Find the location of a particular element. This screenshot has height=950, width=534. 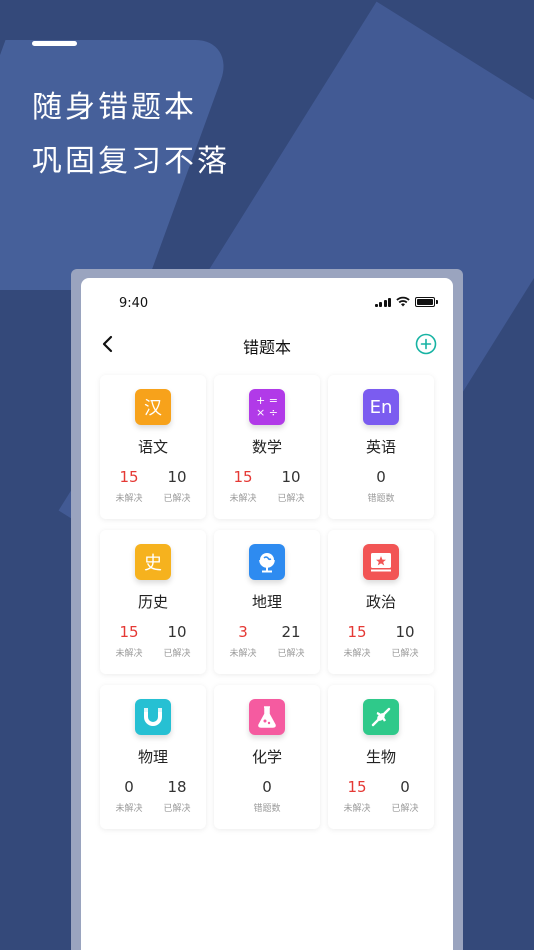

stat-value: 21 is located at coordinates (291, 632).